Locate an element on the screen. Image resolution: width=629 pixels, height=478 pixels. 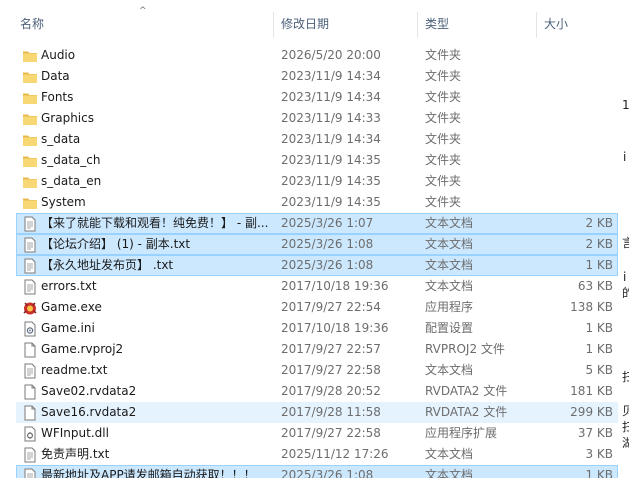
file-row: readme.txt 2017/9/27 22:58 文本文档 5 KB is located at coordinates (317, 370).